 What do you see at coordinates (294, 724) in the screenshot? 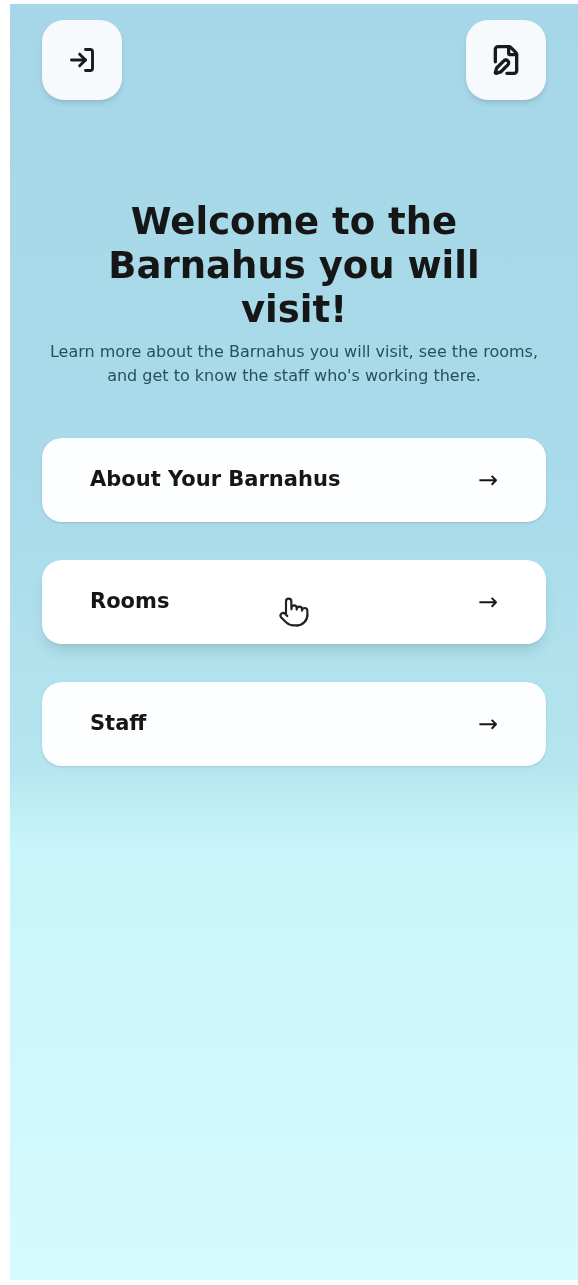
I see `menu-card: Staff →` at bounding box center [294, 724].